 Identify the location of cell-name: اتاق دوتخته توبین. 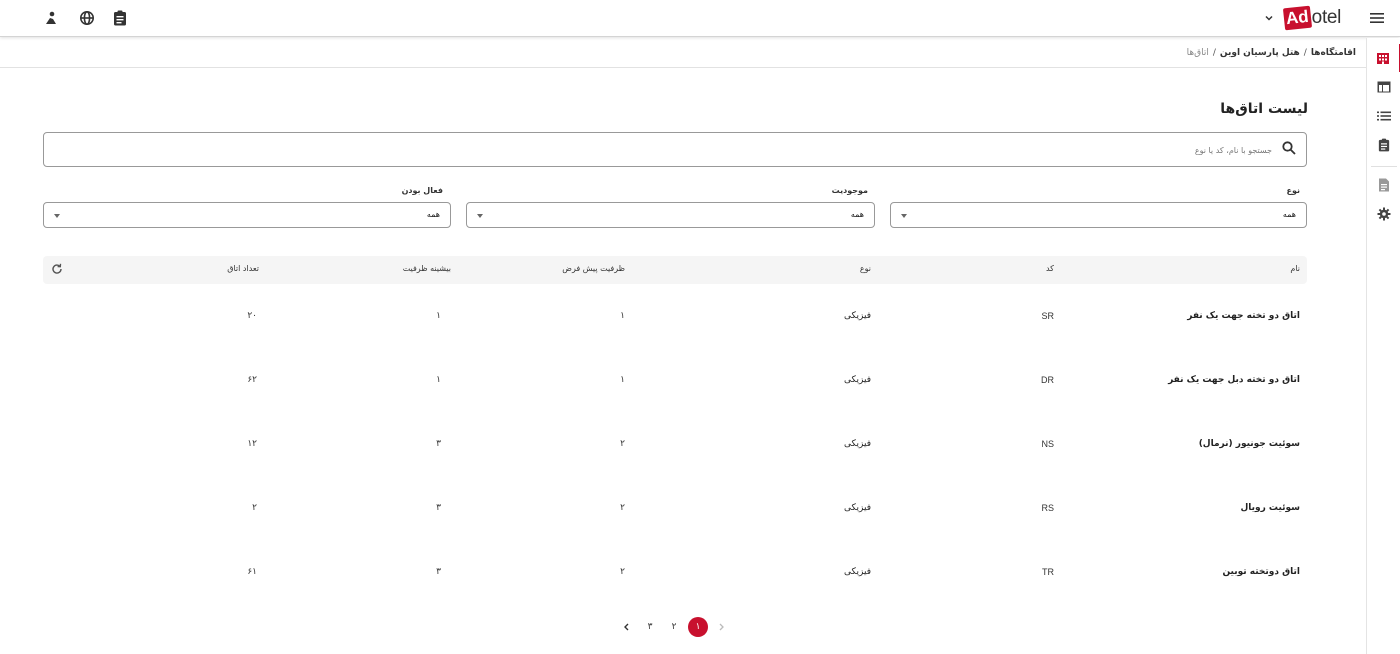
(1261, 572).